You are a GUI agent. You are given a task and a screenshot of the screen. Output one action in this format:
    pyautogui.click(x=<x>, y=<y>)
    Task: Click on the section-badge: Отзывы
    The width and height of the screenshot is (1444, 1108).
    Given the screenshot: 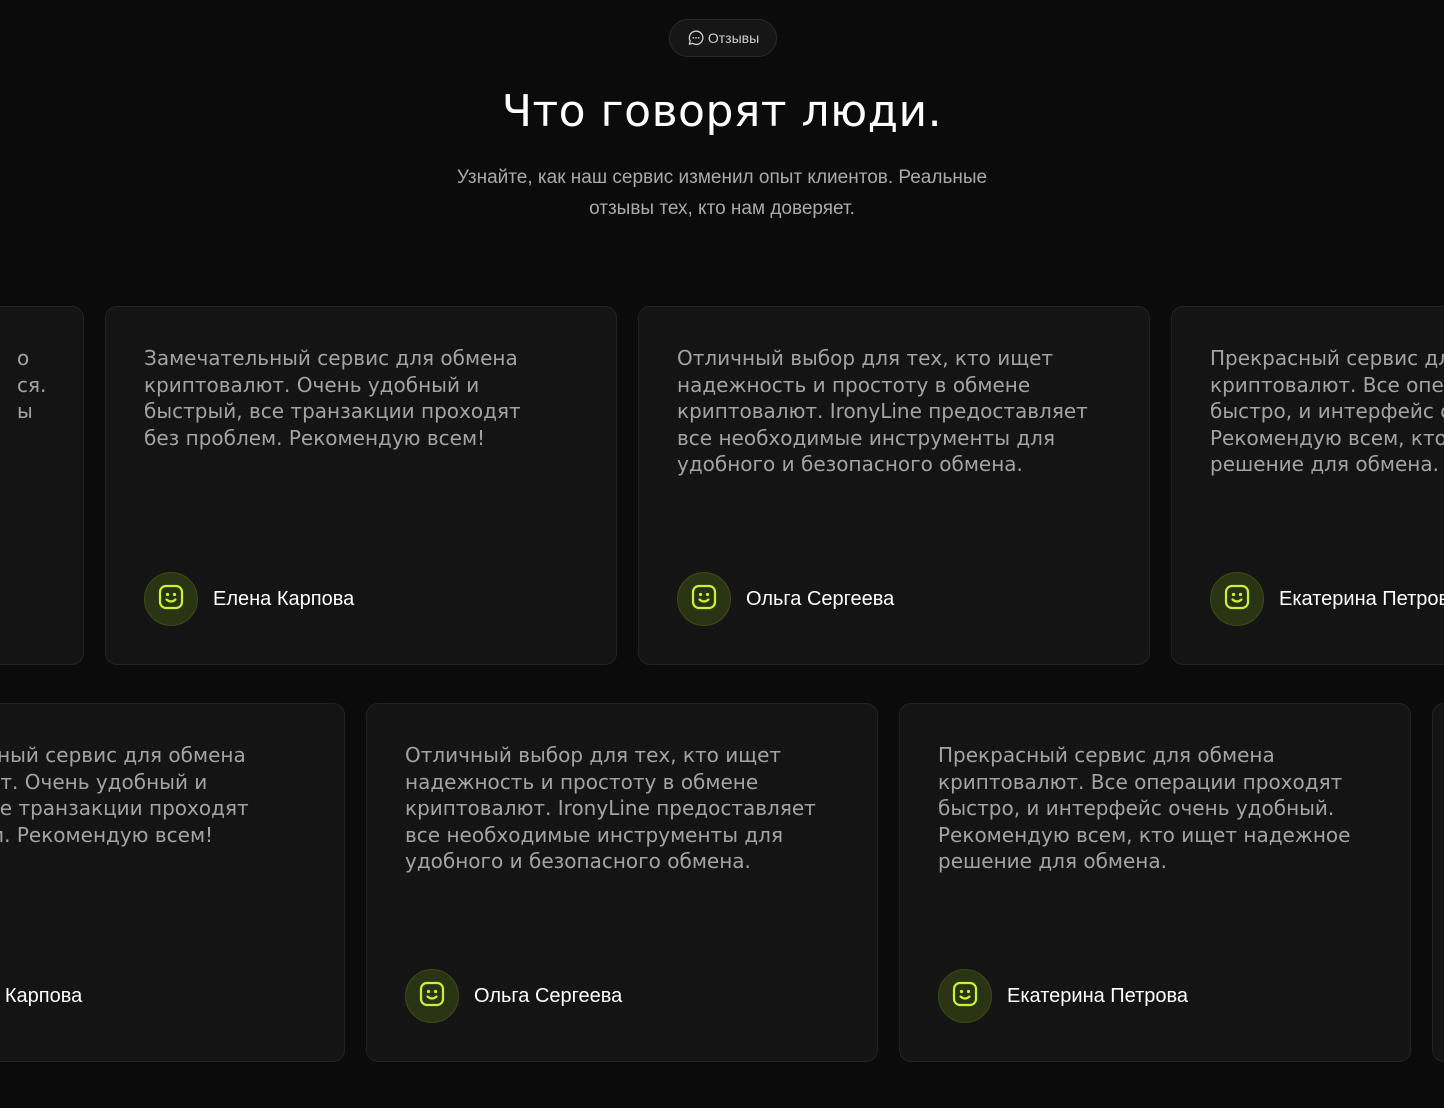 What is the action you would take?
    pyautogui.click(x=723, y=38)
    